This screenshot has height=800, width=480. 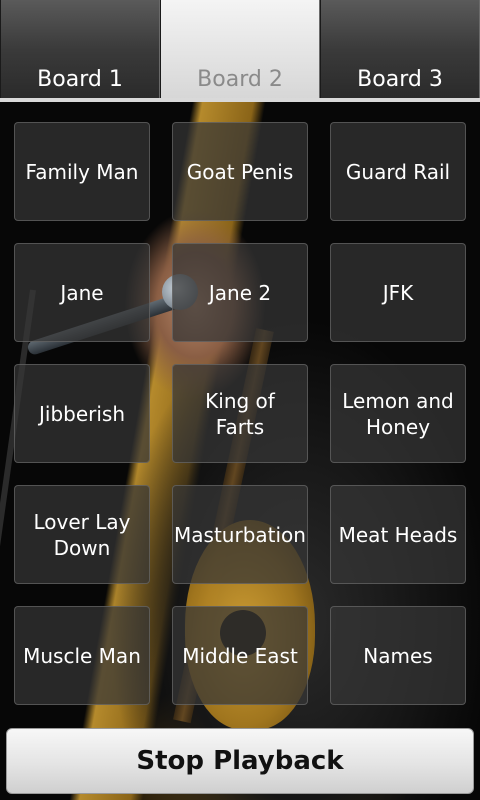 What do you see at coordinates (240, 100) in the screenshot?
I see `tab-underline` at bounding box center [240, 100].